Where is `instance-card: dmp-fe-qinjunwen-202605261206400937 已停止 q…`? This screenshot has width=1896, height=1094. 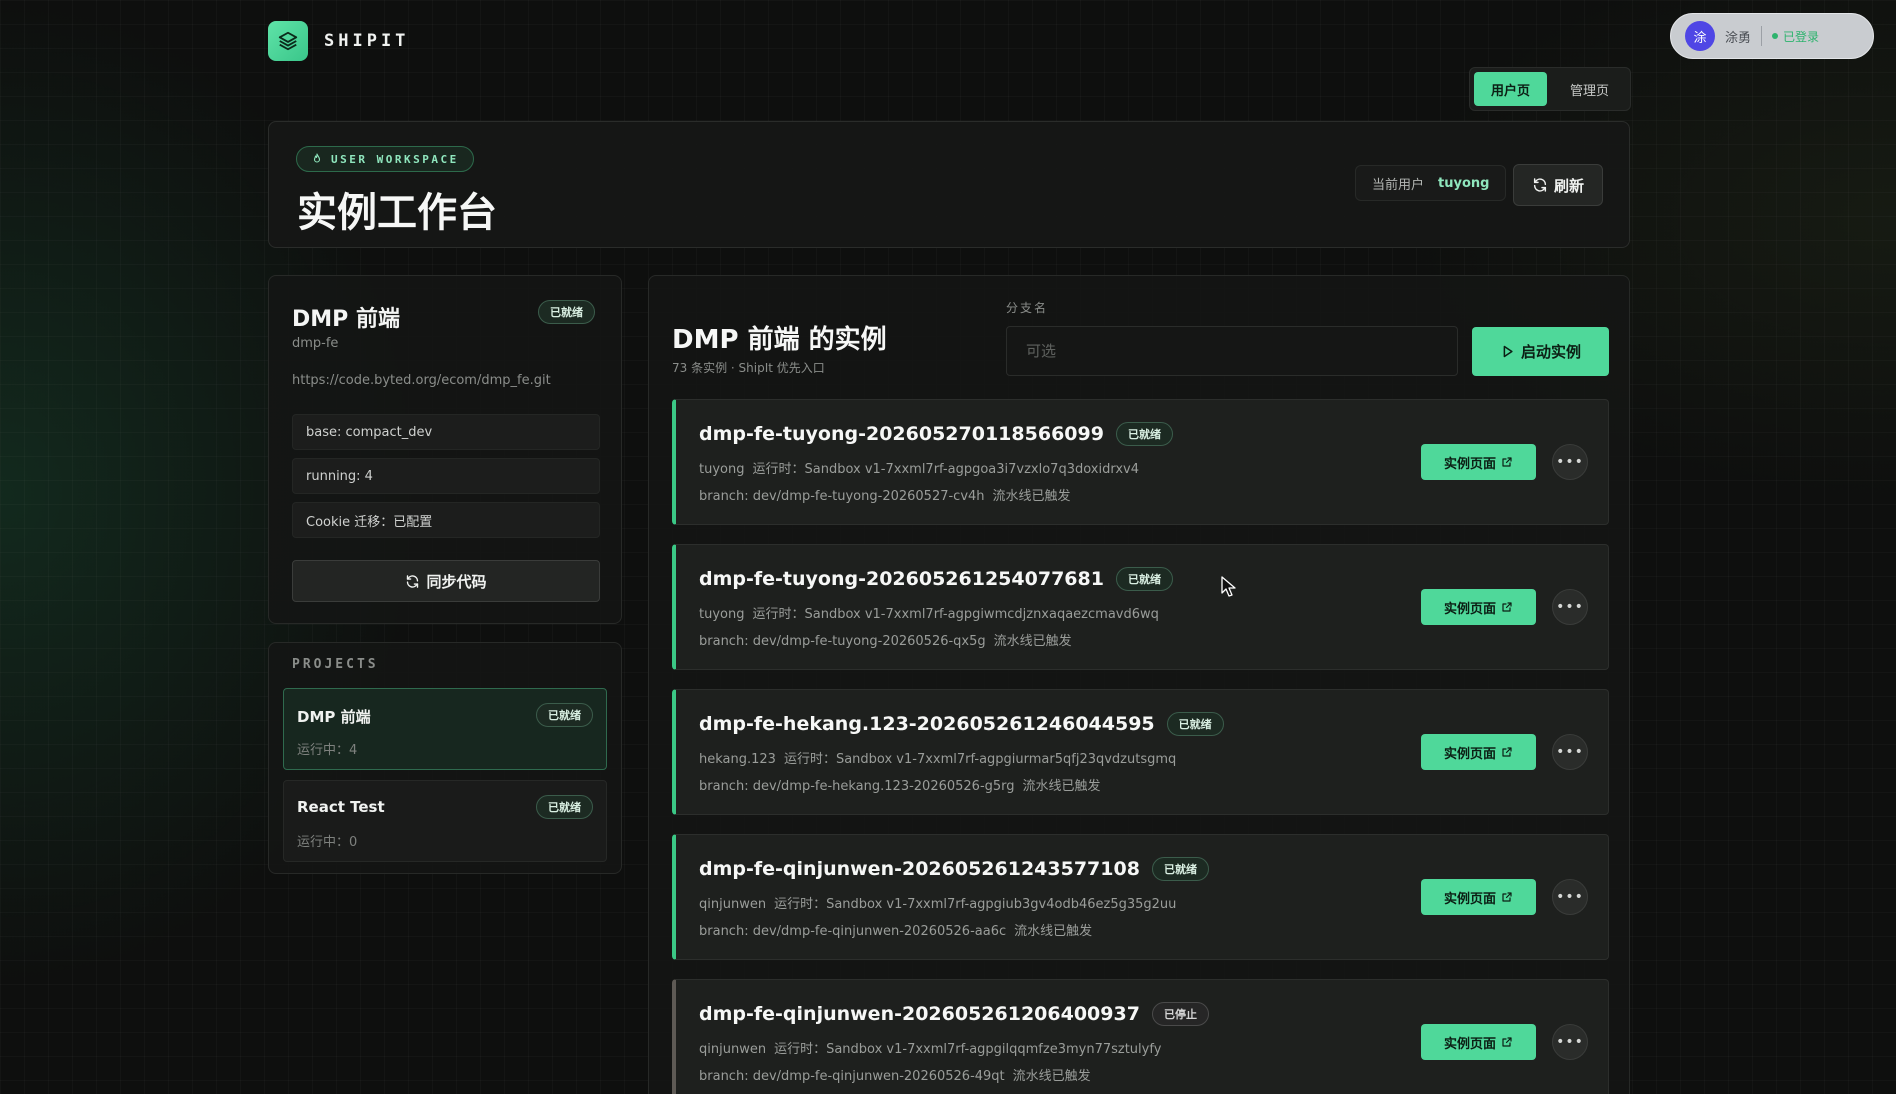 instance-card: dmp-fe-qinjunwen-202605261206400937 已停止 q… is located at coordinates (1140, 1036).